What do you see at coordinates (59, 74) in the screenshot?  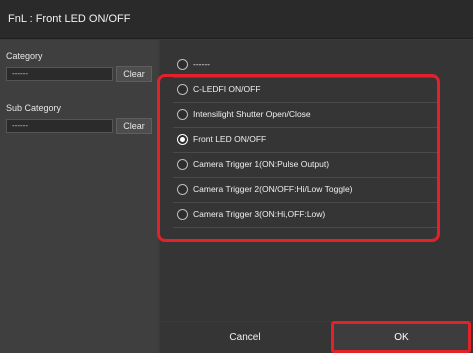 I see `category-field: ------` at bounding box center [59, 74].